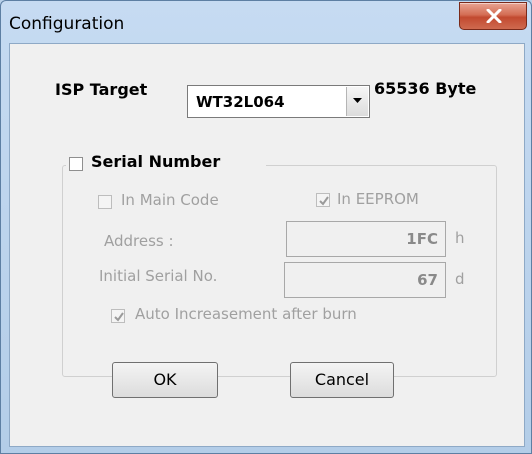 Image resolution: width=532 pixels, height=454 pixels. What do you see at coordinates (365, 280) in the screenshot?
I see `initial-serial-field: 67` at bounding box center [365, 280].